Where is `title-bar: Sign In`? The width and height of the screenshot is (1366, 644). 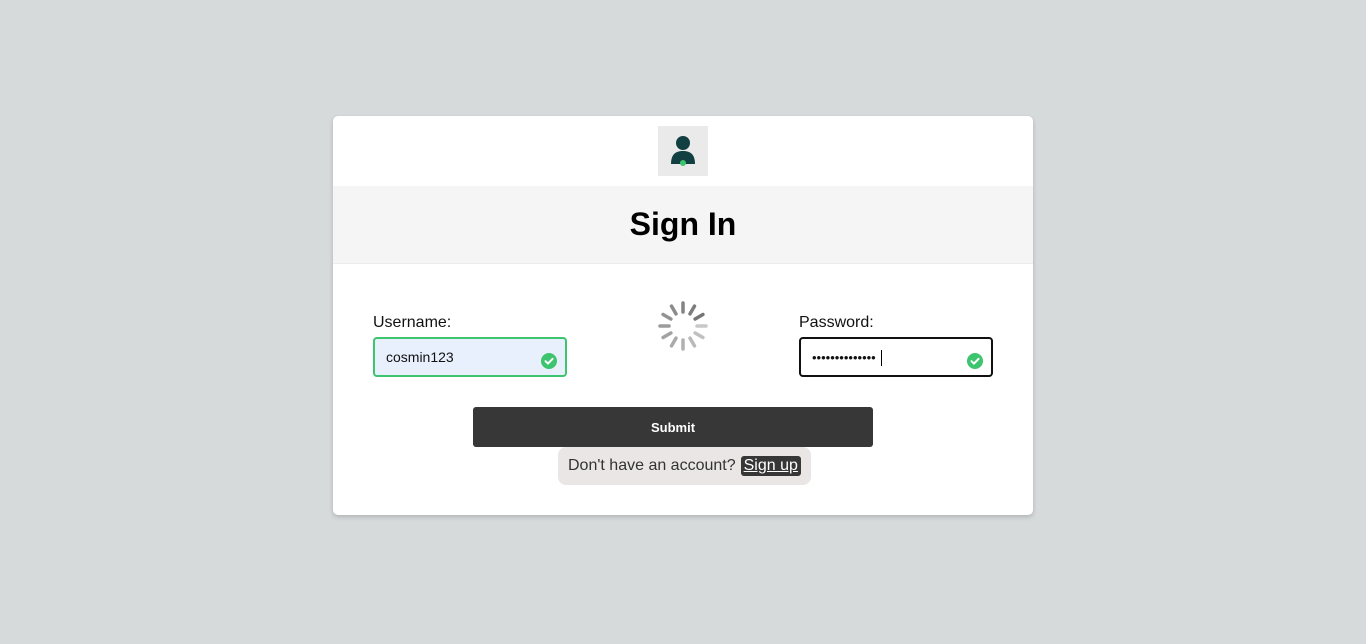 title-bar: Sign In is located at coordinates (683, 225).